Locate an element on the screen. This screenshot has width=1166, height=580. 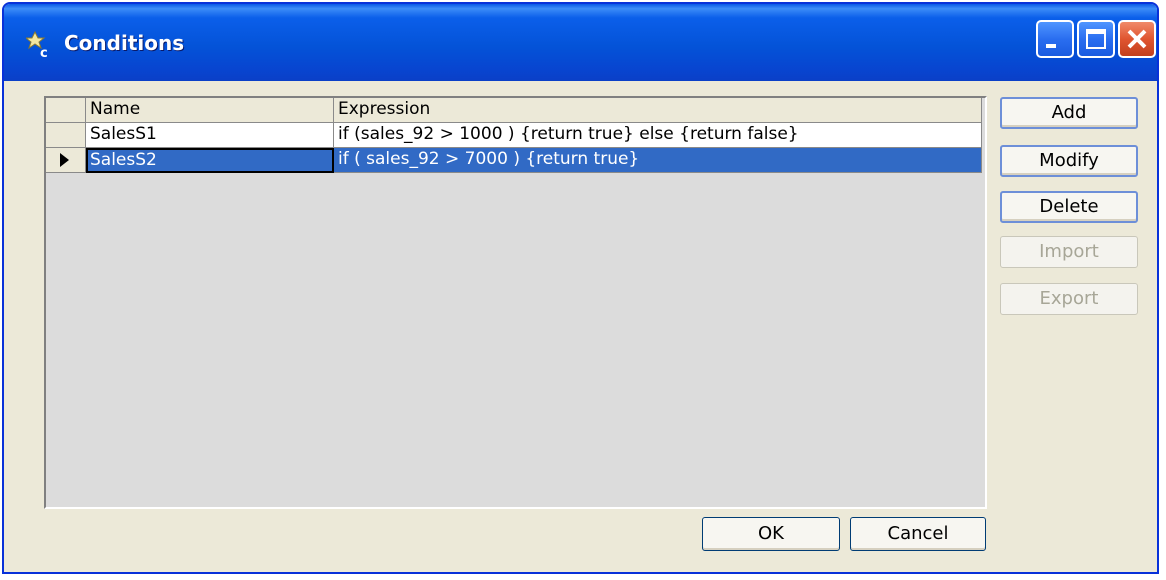
import-button: Import is located at coordinates (1069, 252).